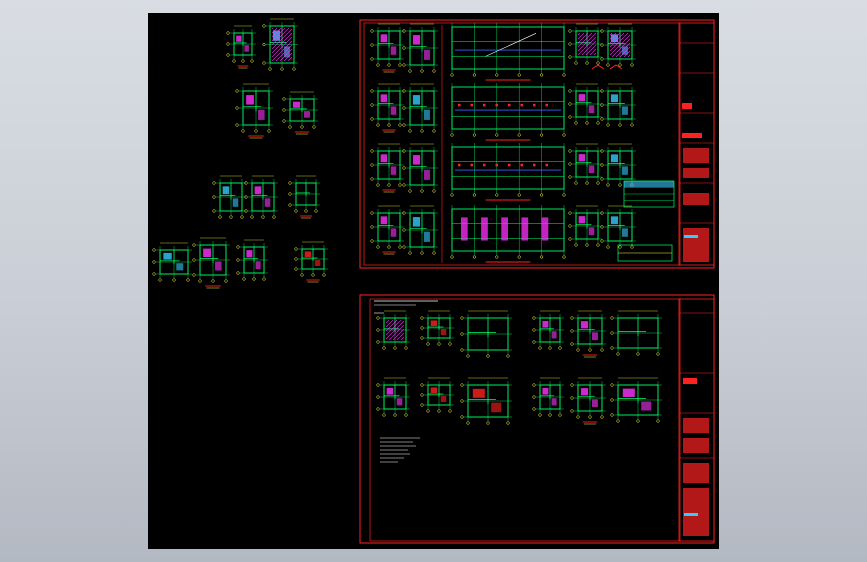 This screenshot has width=867, height=562. Describe the element at coordinates (696, 144) in the screenshot. I see `title-block-upper` at that location.